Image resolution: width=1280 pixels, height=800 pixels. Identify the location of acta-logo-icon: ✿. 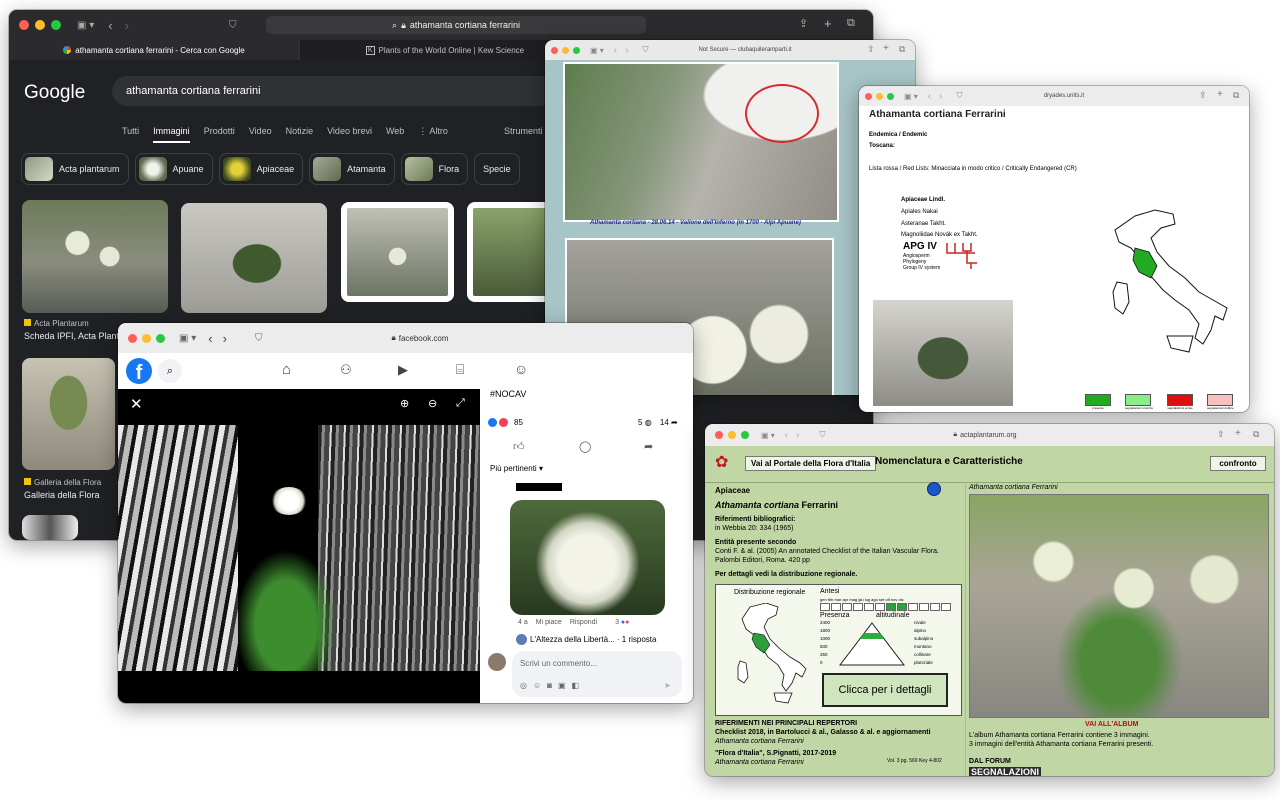
(721, 462).